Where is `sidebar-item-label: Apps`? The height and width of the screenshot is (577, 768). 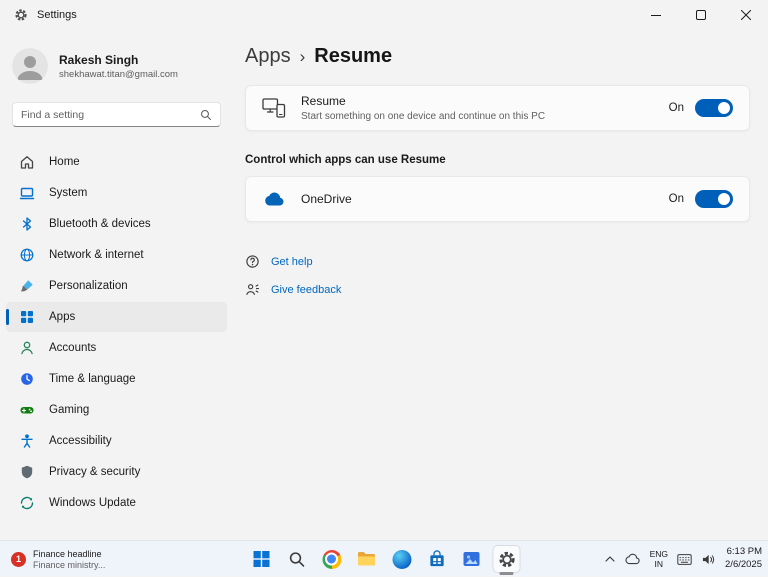
sidebar-item-label: Apps is located at coordinates (62, 317).